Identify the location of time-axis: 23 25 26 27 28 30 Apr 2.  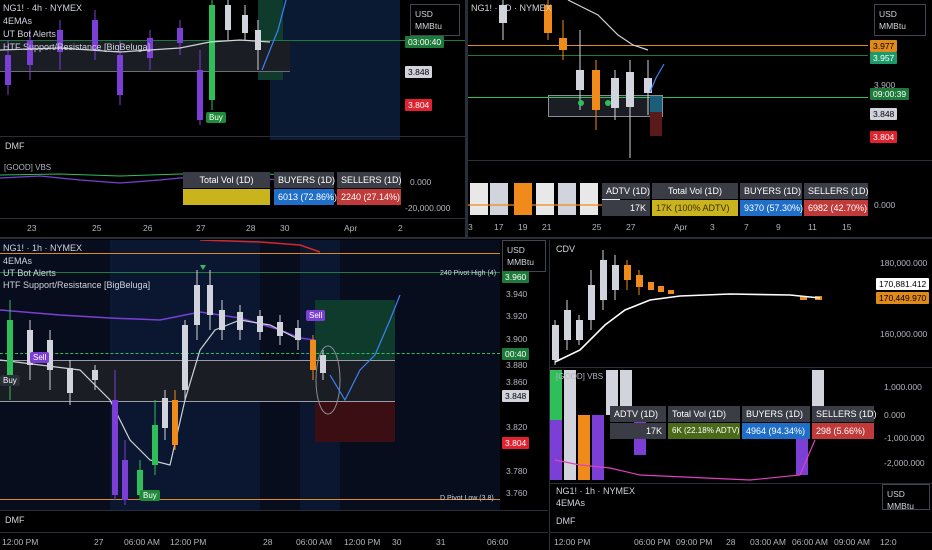
(232, 227).